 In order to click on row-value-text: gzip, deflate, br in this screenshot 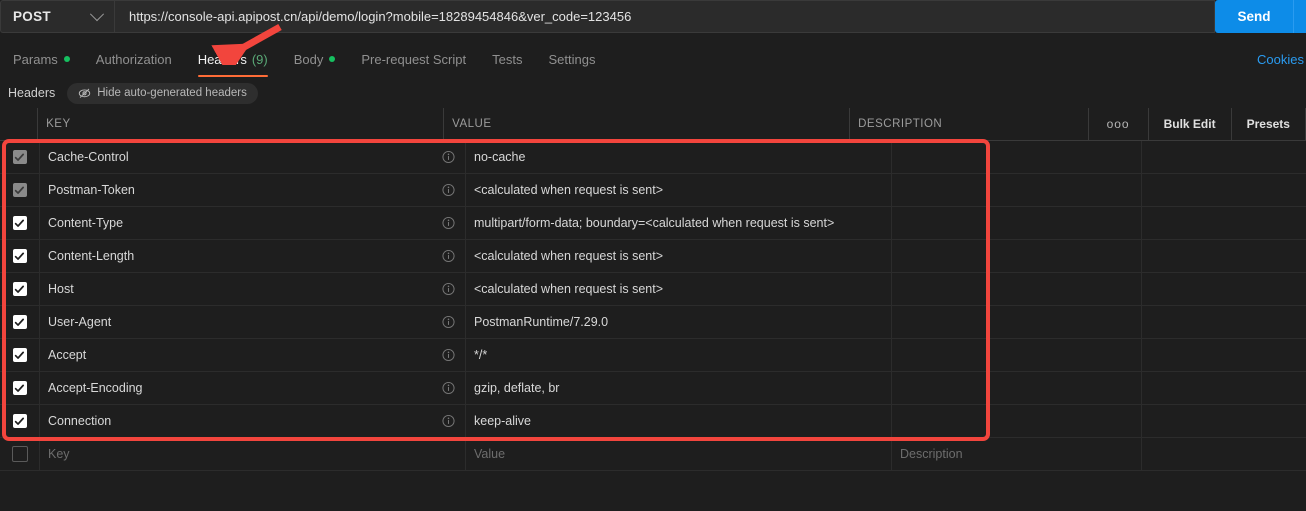, I will do `click(517, 388)`.